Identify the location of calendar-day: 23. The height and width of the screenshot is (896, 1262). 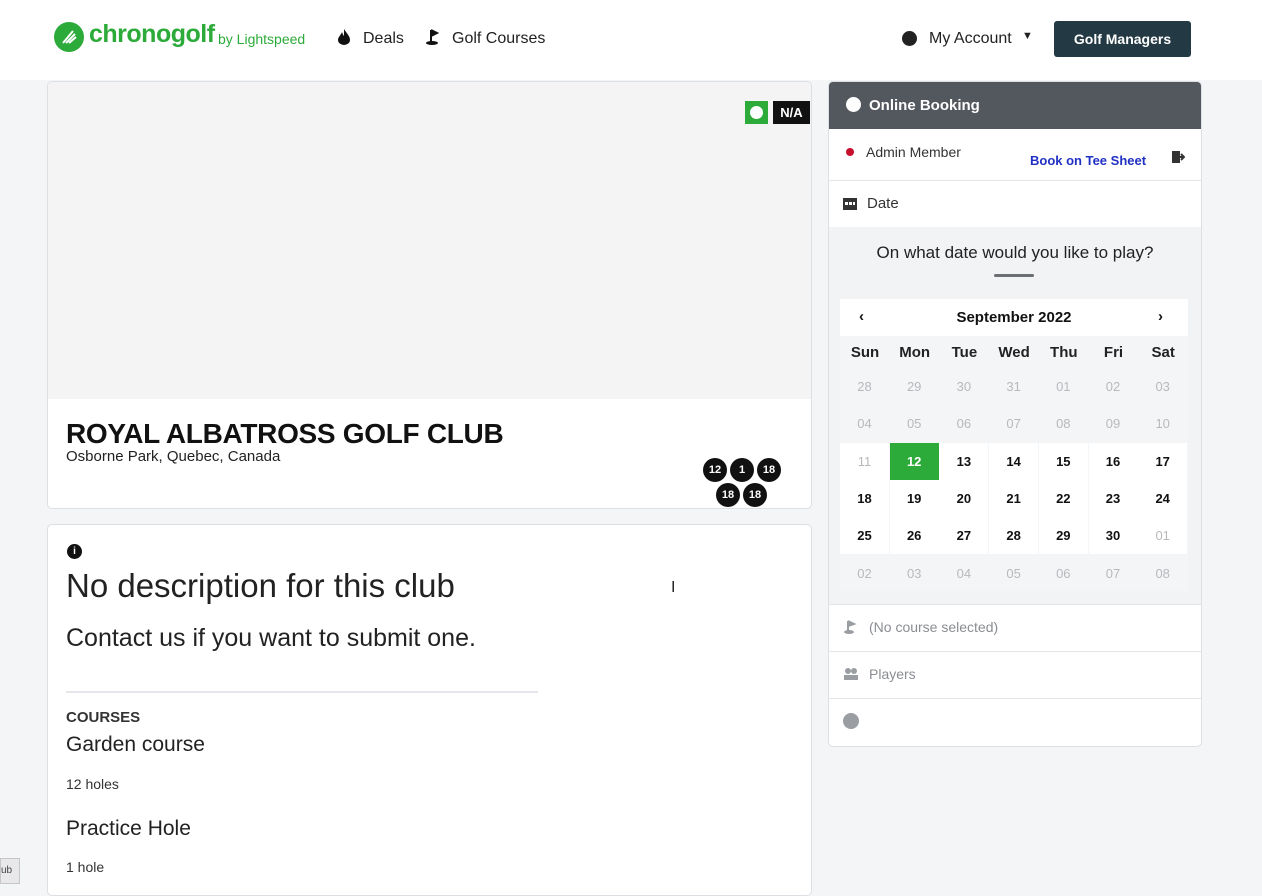
(1113, 498).